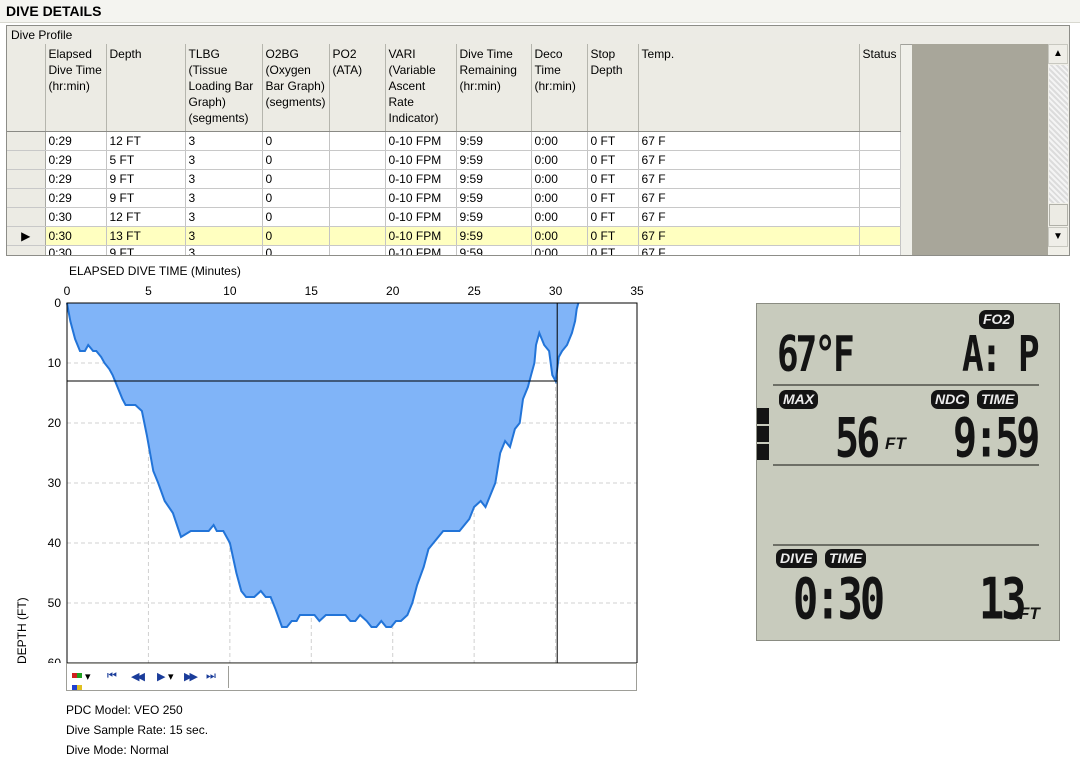  I want to click on table-row: 0:29 5 FT 3 0 0-10 FPM 9:59 0:00 0 FT 67 F, so click(454, 160).